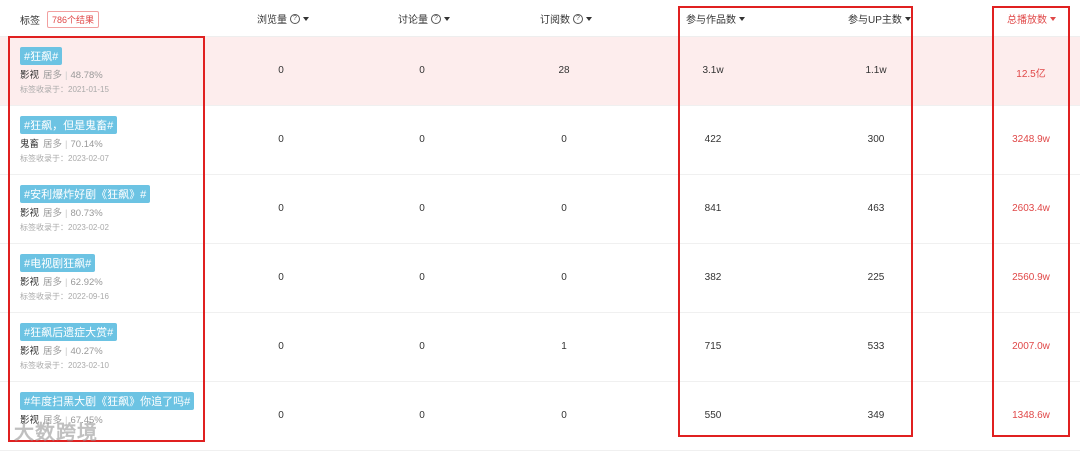 The height and width of the screenshot is (451, 1080). I want to click on subscribe-sort-header: 订阅数 ?, so click(566, 18).